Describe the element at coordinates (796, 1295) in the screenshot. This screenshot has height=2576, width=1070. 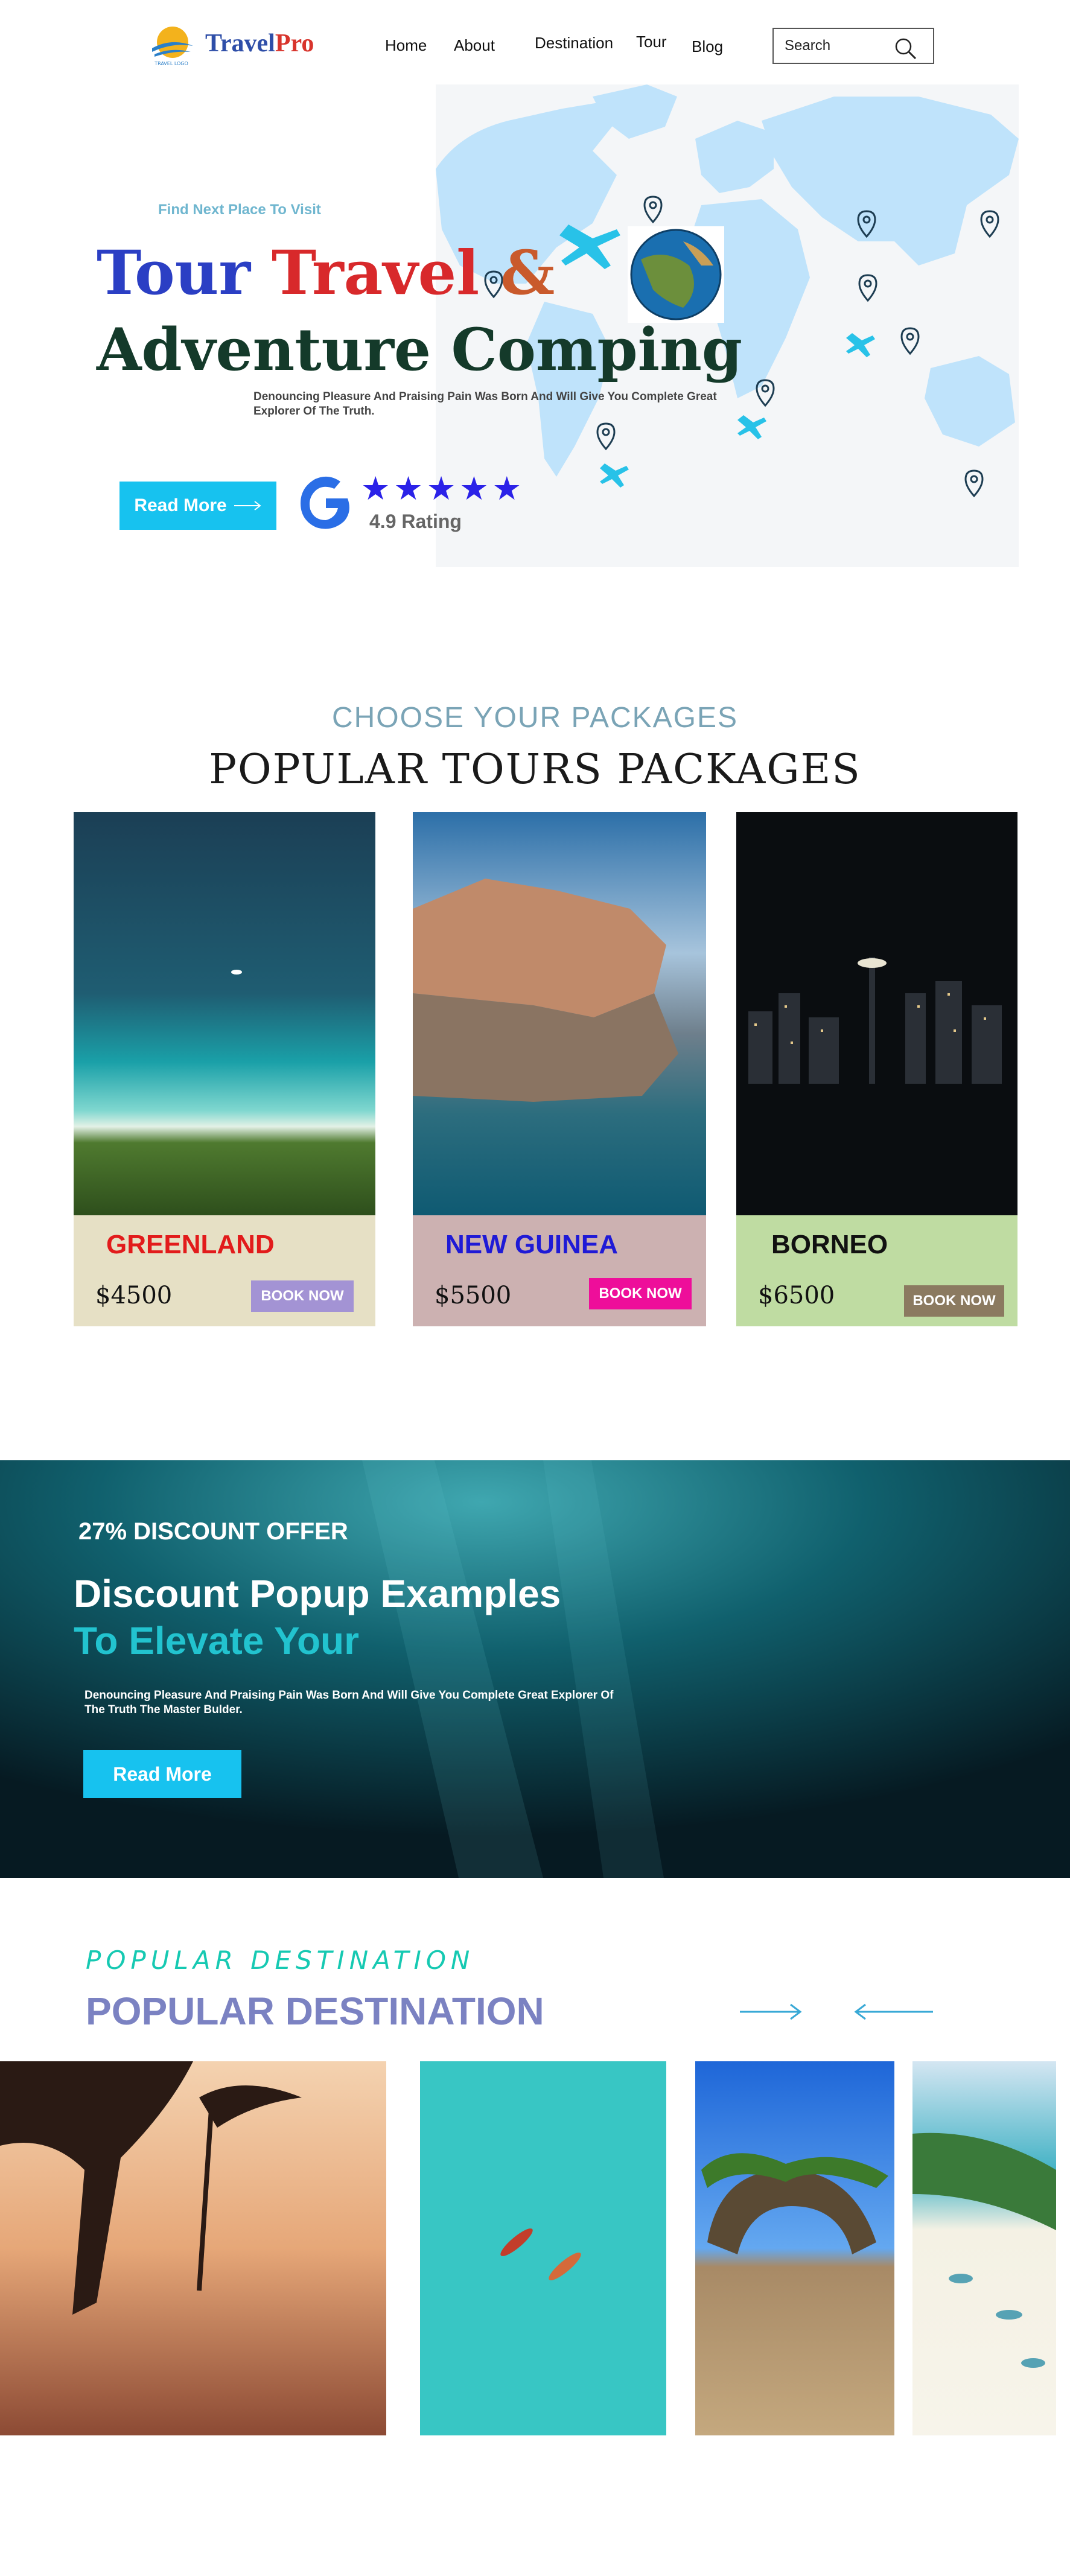
I see `package-price: $6500` at that location.